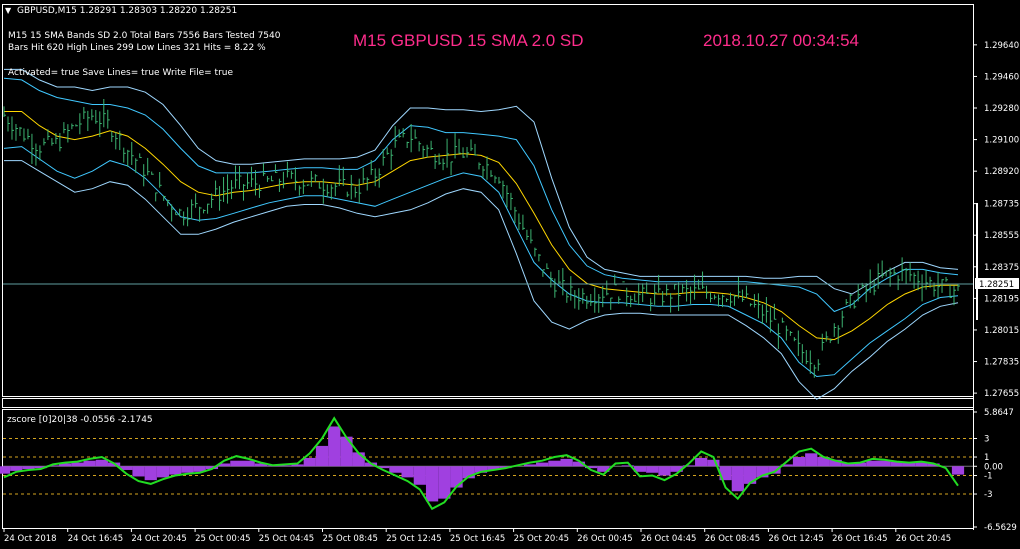 This screenshot has height=549, width=1020. What do you see at coordinates (286, 539) in the screenshot?
I see `x-tick-label: 25 Oct 04:45` at bounding box center [286, 539].